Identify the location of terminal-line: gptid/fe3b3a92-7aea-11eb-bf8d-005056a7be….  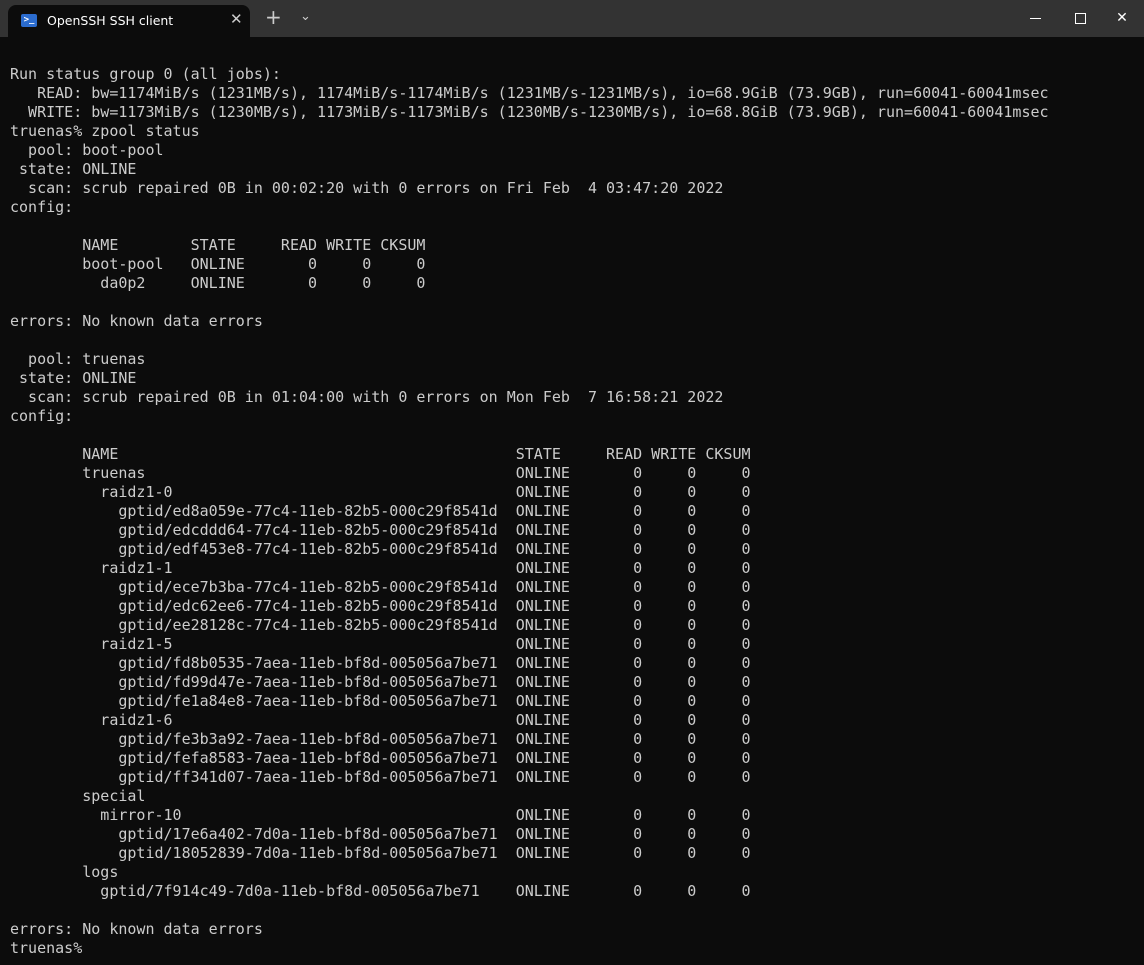
(380, 739).